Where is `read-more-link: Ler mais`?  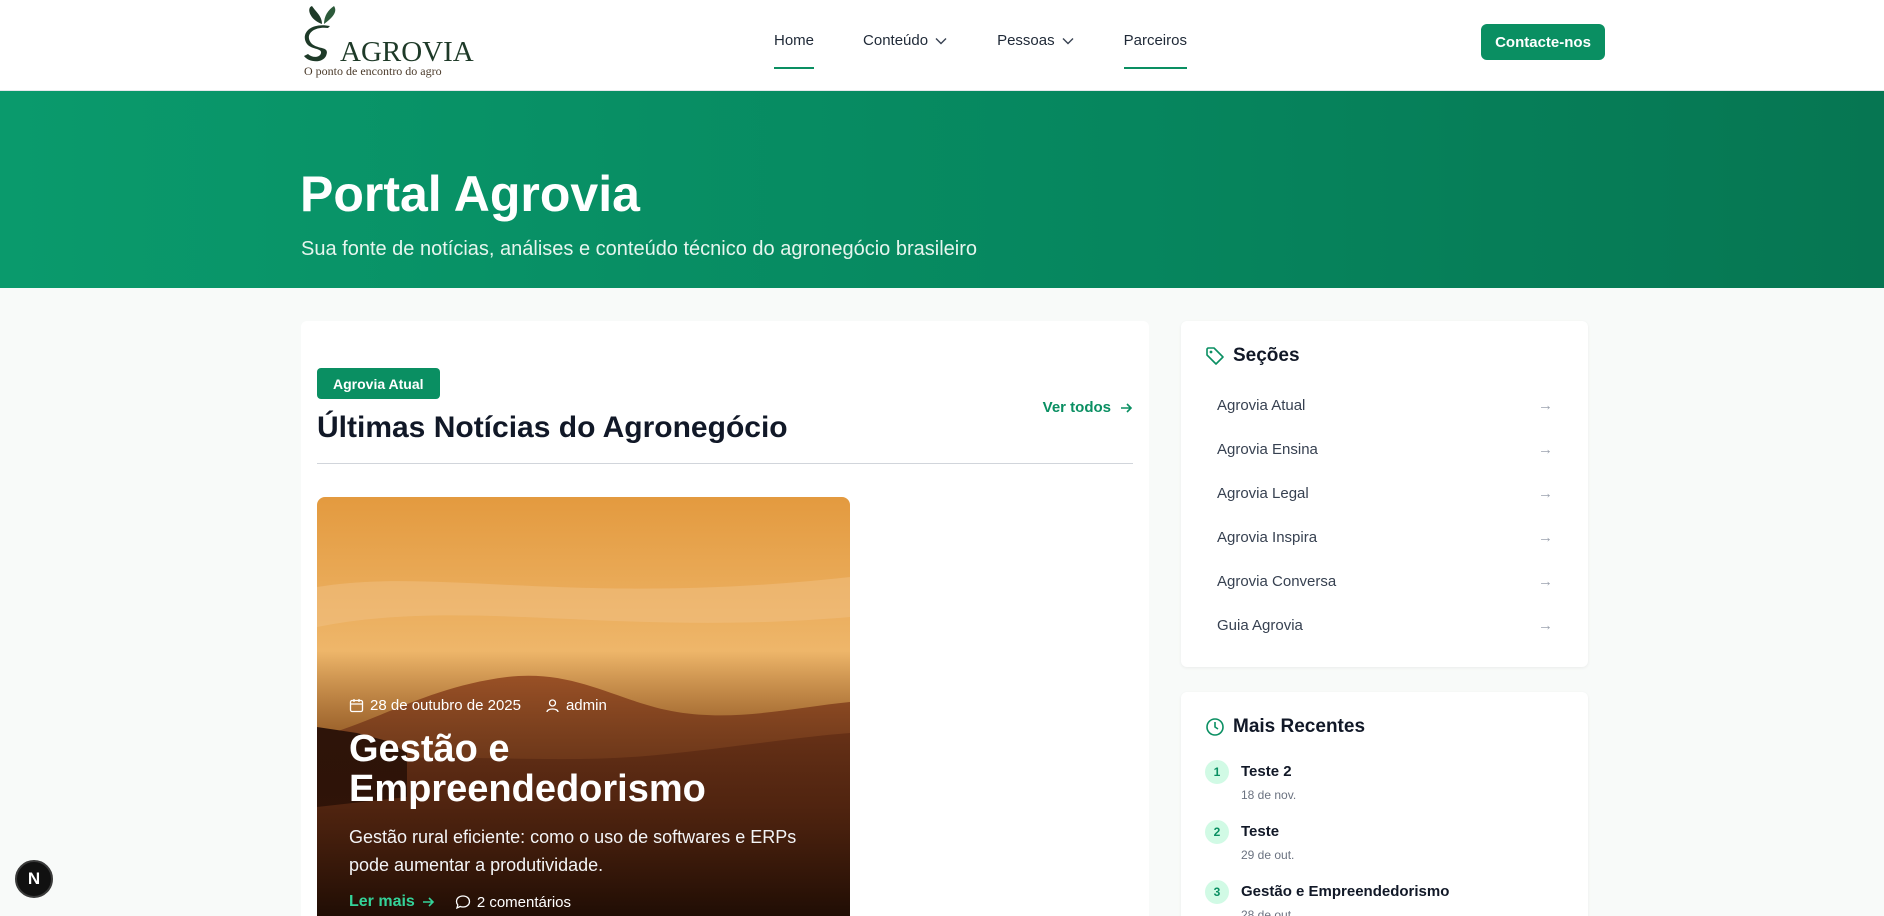
read-more-link: Ler mais is located at coordinates (392, 902).